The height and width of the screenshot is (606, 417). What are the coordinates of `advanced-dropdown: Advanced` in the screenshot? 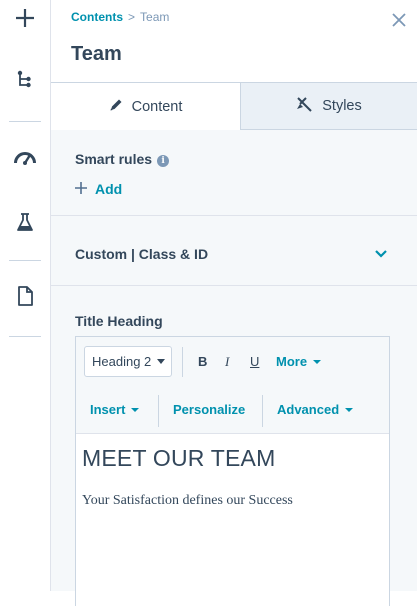 It's located at (315, 409).